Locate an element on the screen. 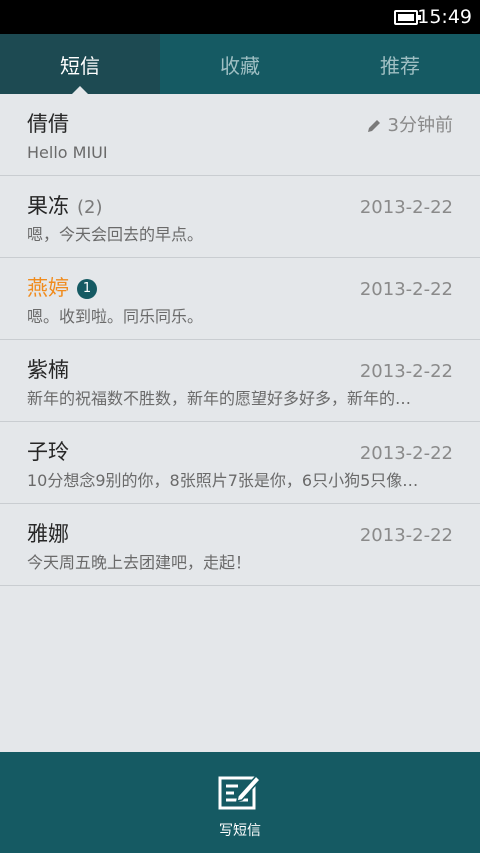 Image resolution: width=480 pixels, height=853 pixels. compose-icon is located at coordinates (240, 792).